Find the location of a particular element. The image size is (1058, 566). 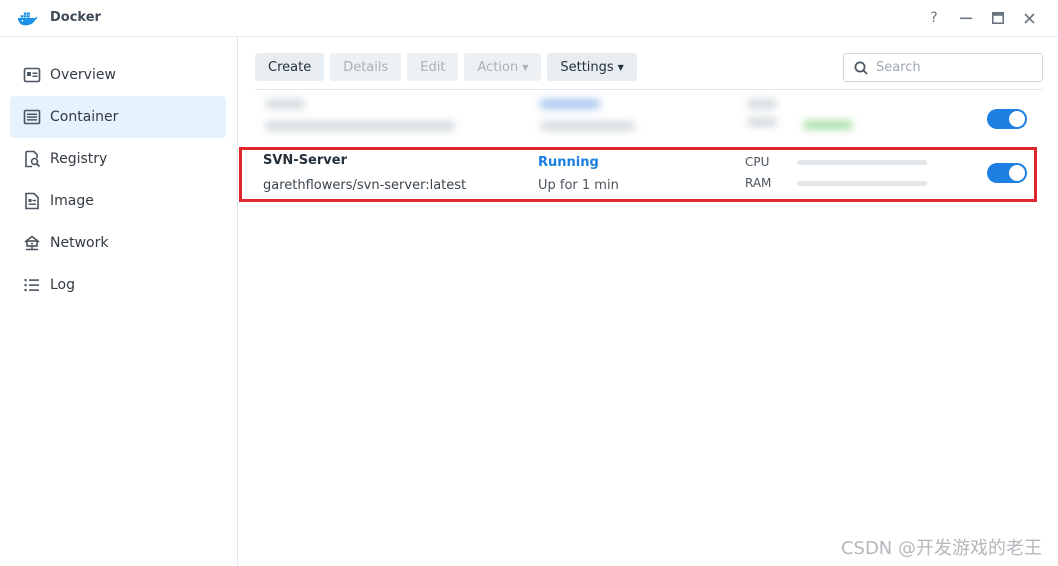

sidebar-item-label: Container is located at coordinates (84, 117).